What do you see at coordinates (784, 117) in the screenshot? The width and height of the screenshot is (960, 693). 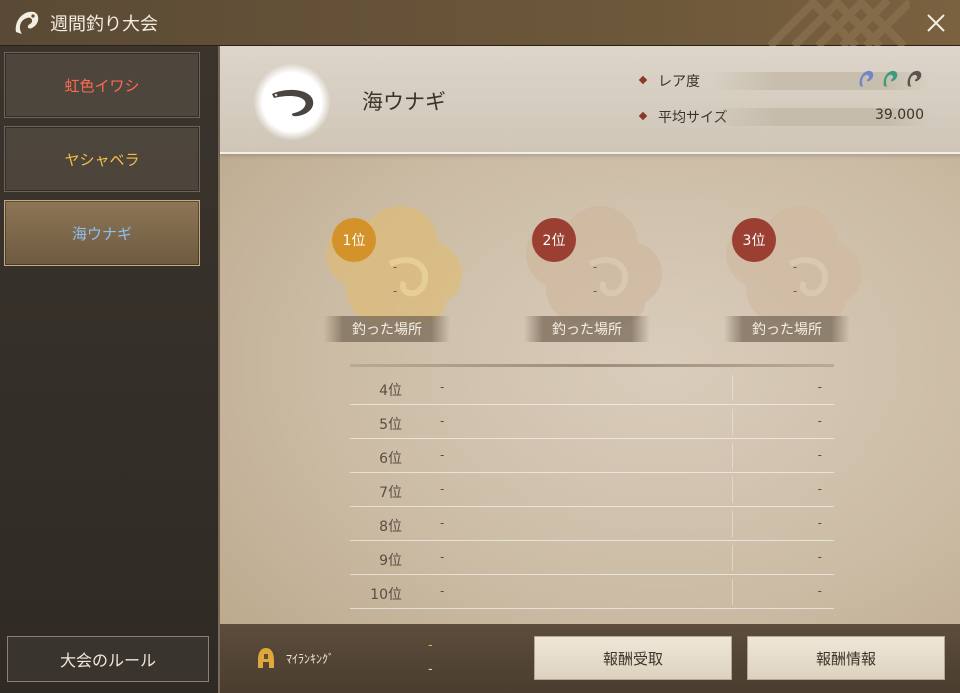 I see `avg-size-row: 平均サイズ 39.000` at bounding box center [784, 117].